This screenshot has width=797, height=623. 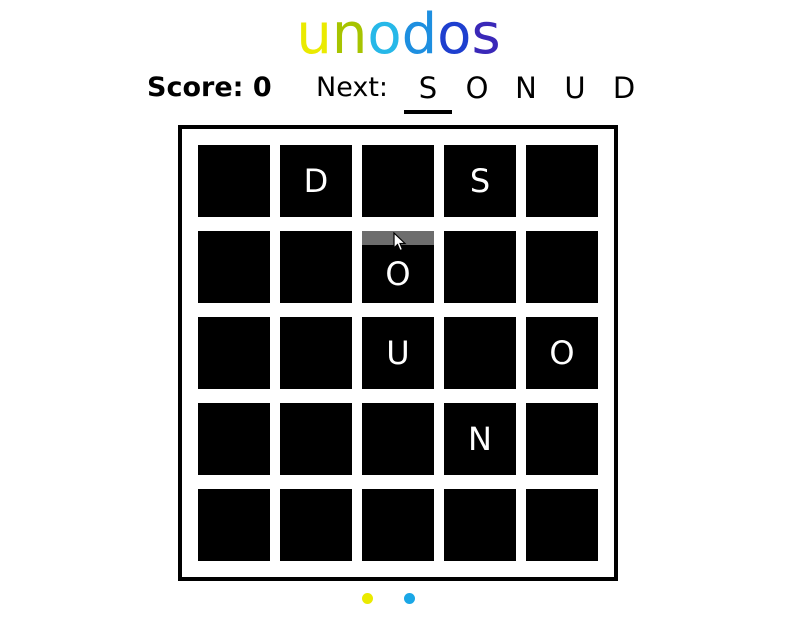 I want to click on title-letter: u, so click(x=314, y=34).